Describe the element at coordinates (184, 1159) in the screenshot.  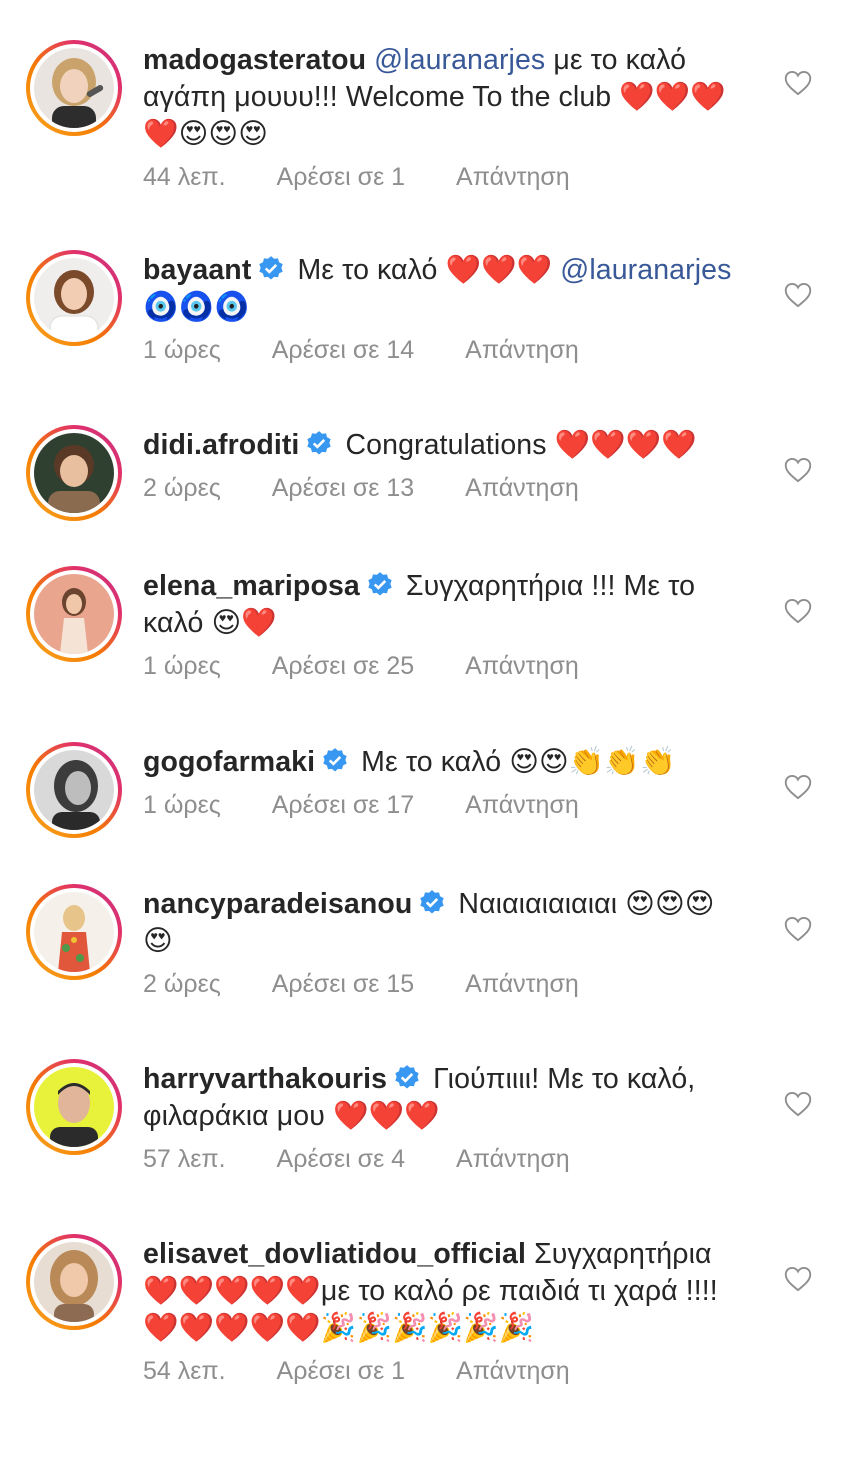
I see `comment-time: 57 λεπ.` at that location.